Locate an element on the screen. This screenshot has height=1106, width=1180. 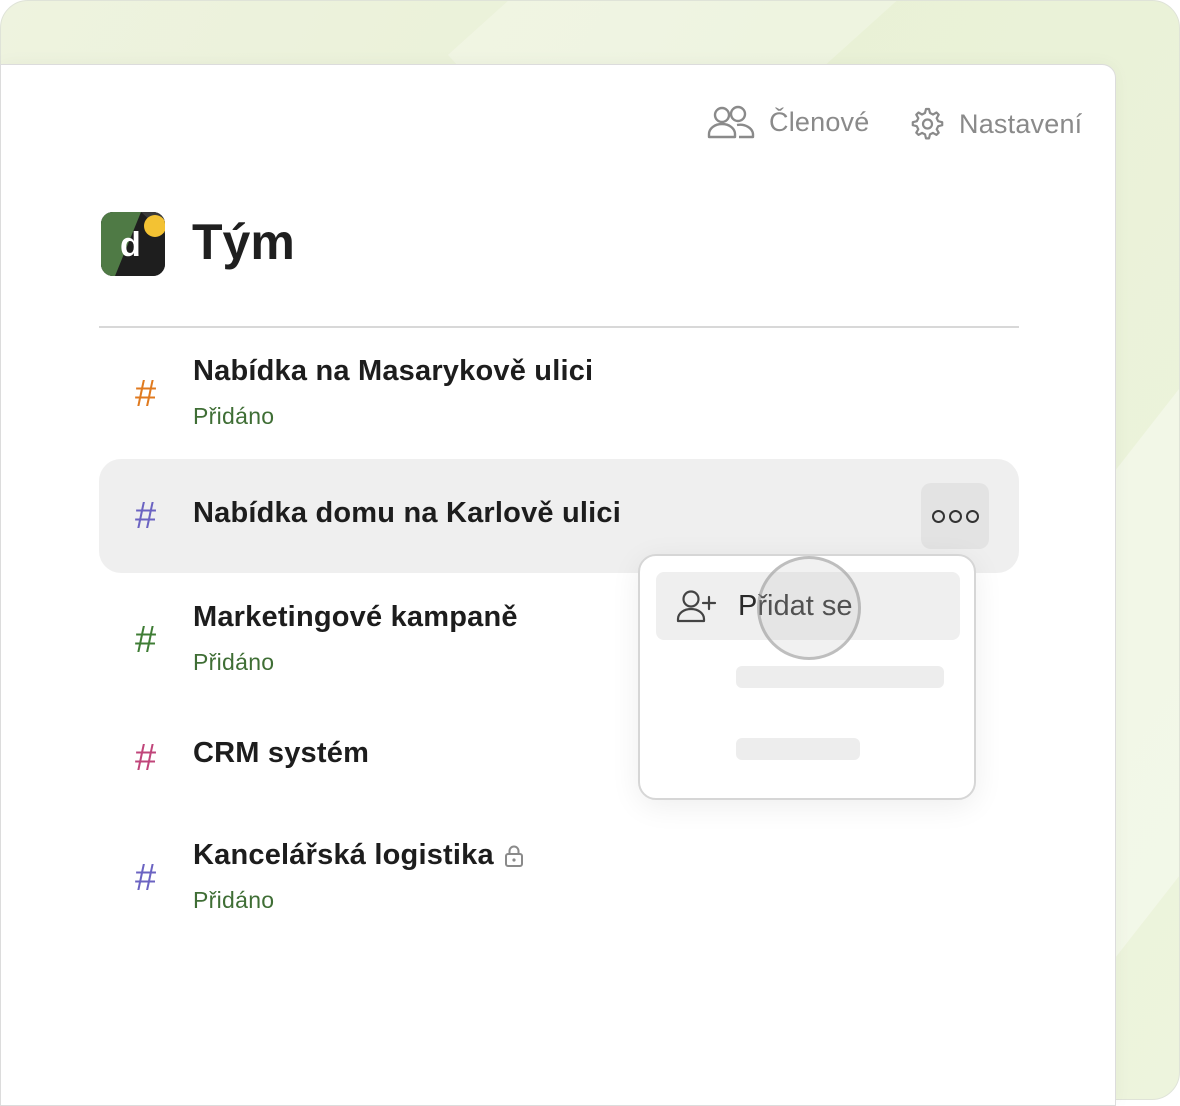
channel-name-wrap: Kancelářská logistika is located at coordinates (358, 855).